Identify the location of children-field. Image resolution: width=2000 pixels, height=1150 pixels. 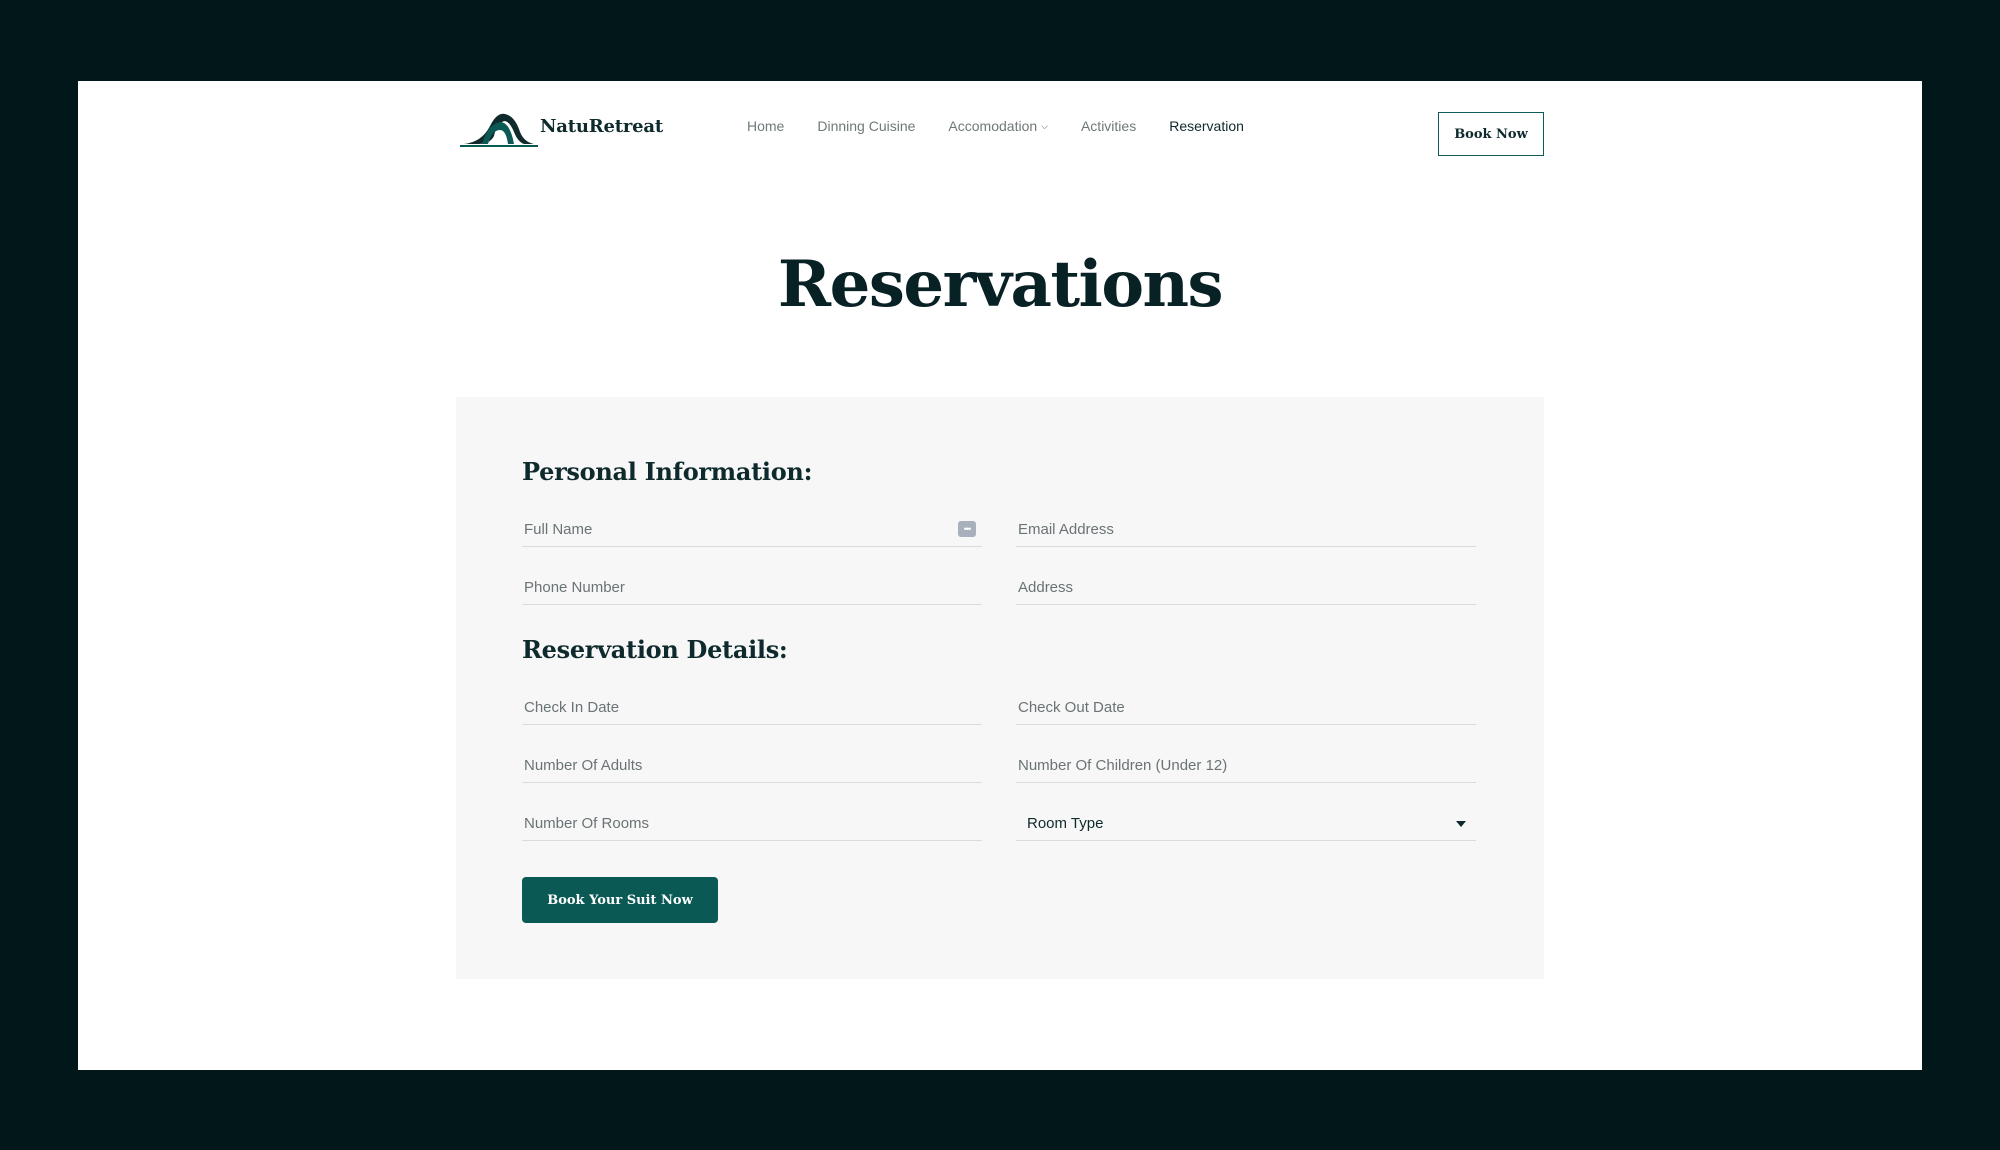
(1246, 766).